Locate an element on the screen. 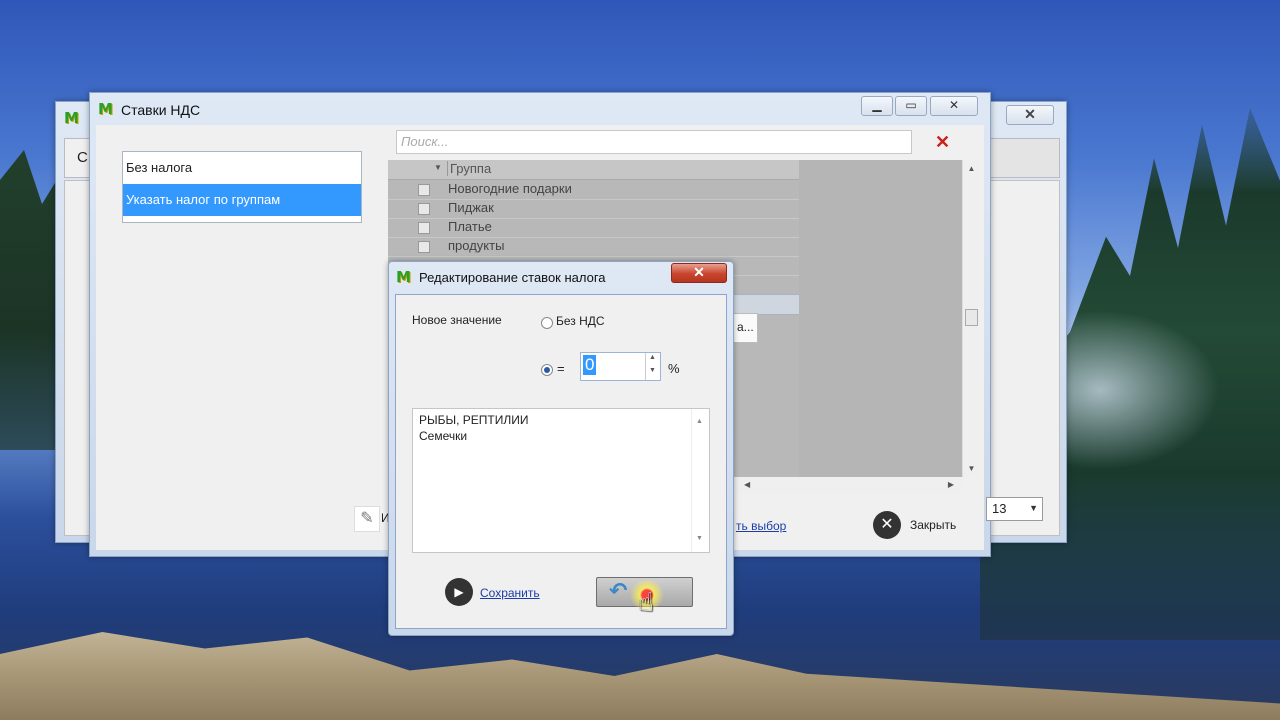 The width and height of the screenshot is (1280, 720). selected-groups-list: РЫБЫ, РЕПТИЛИИ Семечки ▲ ▼ is located at coordinates (561, 480).